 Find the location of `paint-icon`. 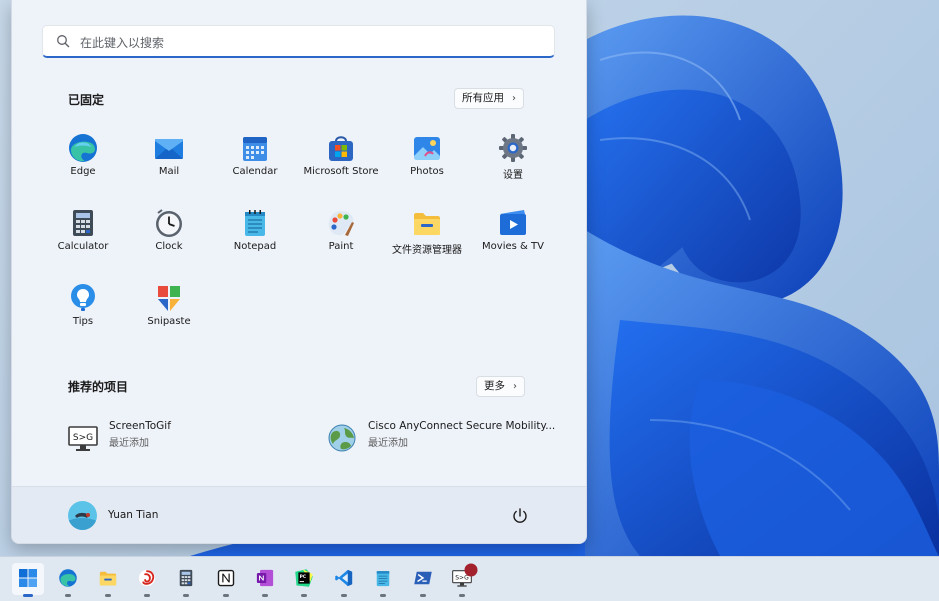

paint-icon is located at coordinates (341, 223).